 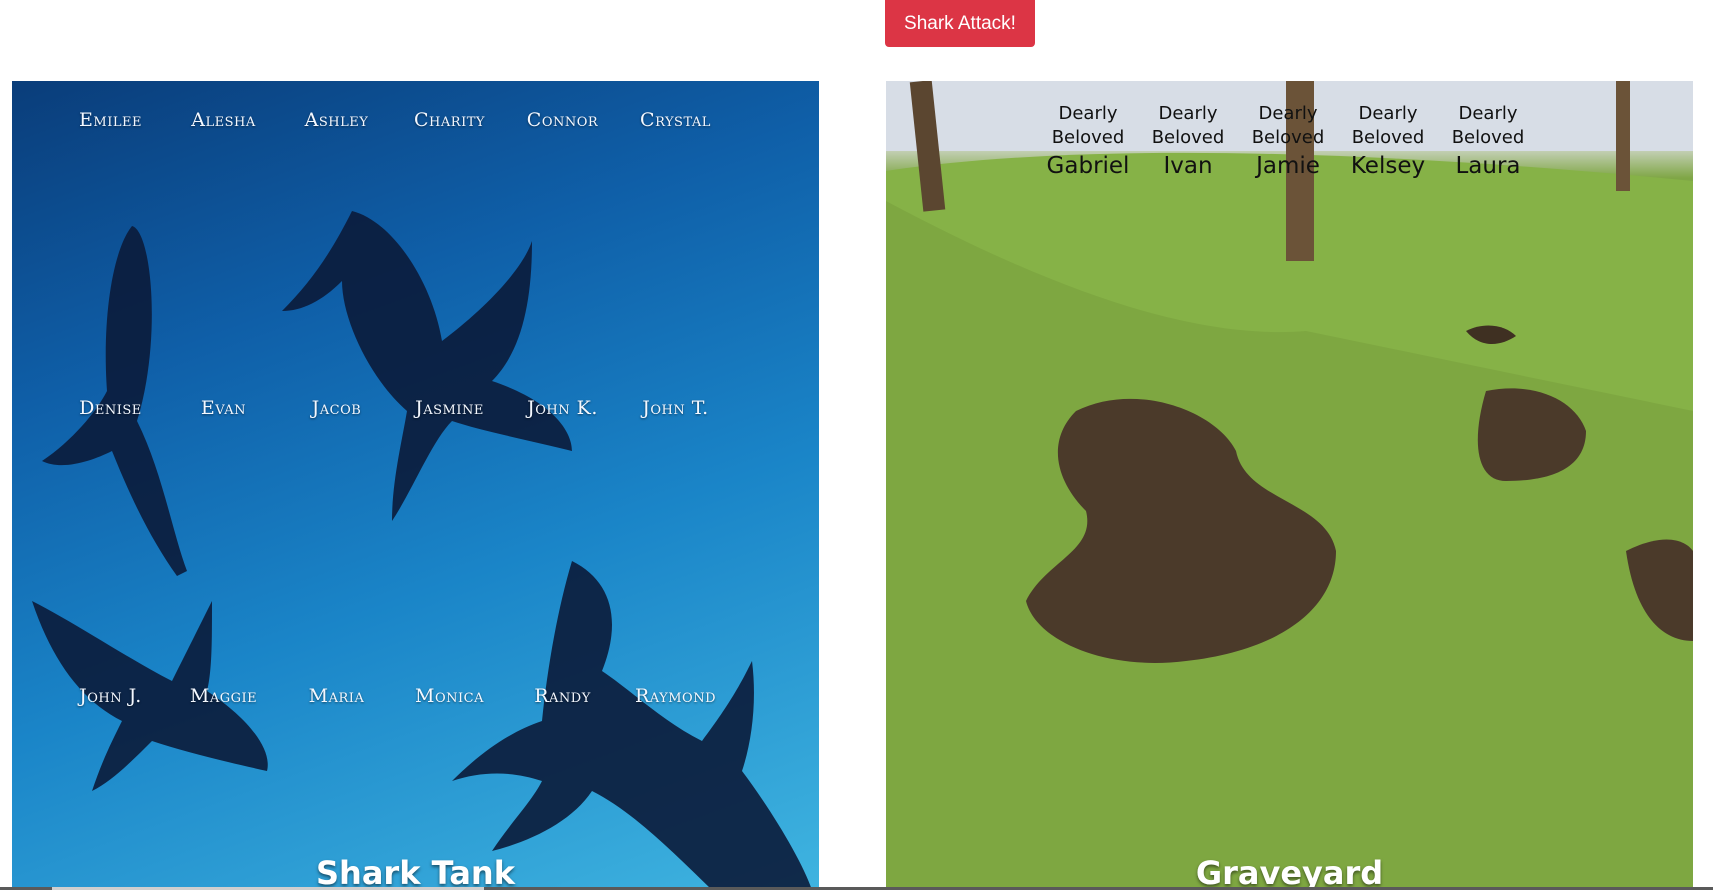 What do you see at coordinates (110, 696) in the screenshot?
I see `shark-name: John J.` at bounding box center [110, 696].